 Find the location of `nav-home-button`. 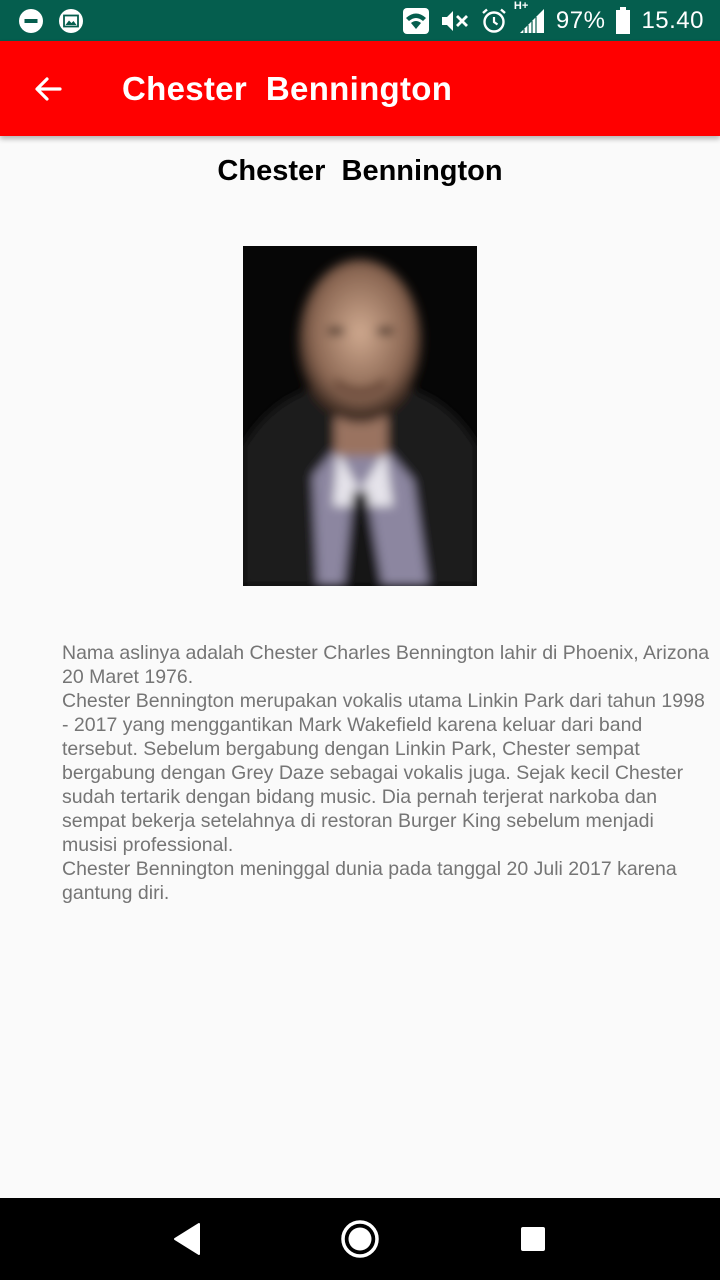

nav-home-button is located at coordinates (360, 1239).